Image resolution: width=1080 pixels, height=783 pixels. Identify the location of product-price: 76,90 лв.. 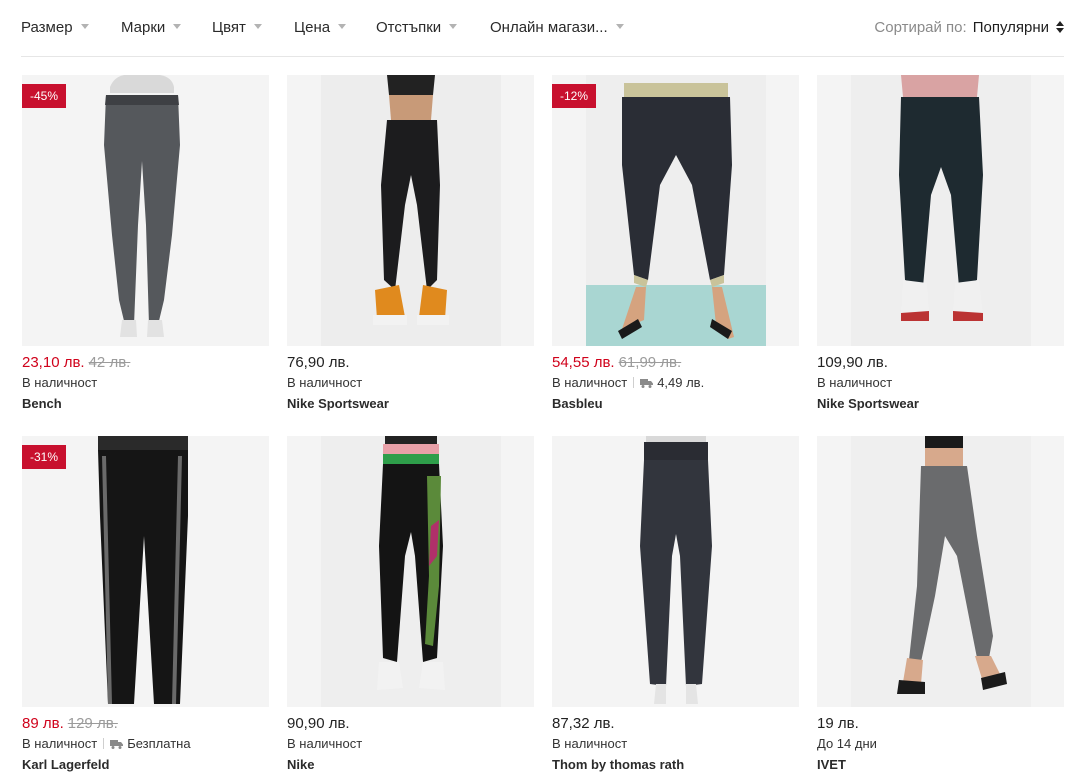
(318, 362).